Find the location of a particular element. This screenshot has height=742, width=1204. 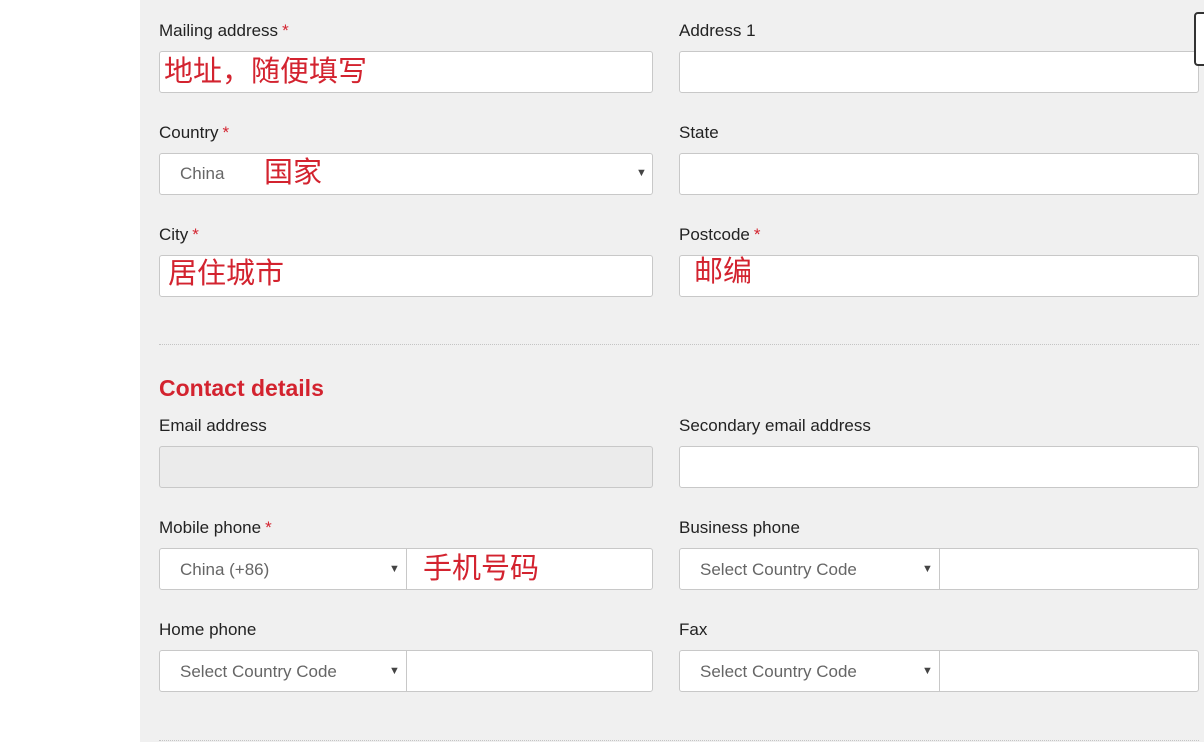

fax-country-code-select: Select Country Code is located at coordinates (778, 672).